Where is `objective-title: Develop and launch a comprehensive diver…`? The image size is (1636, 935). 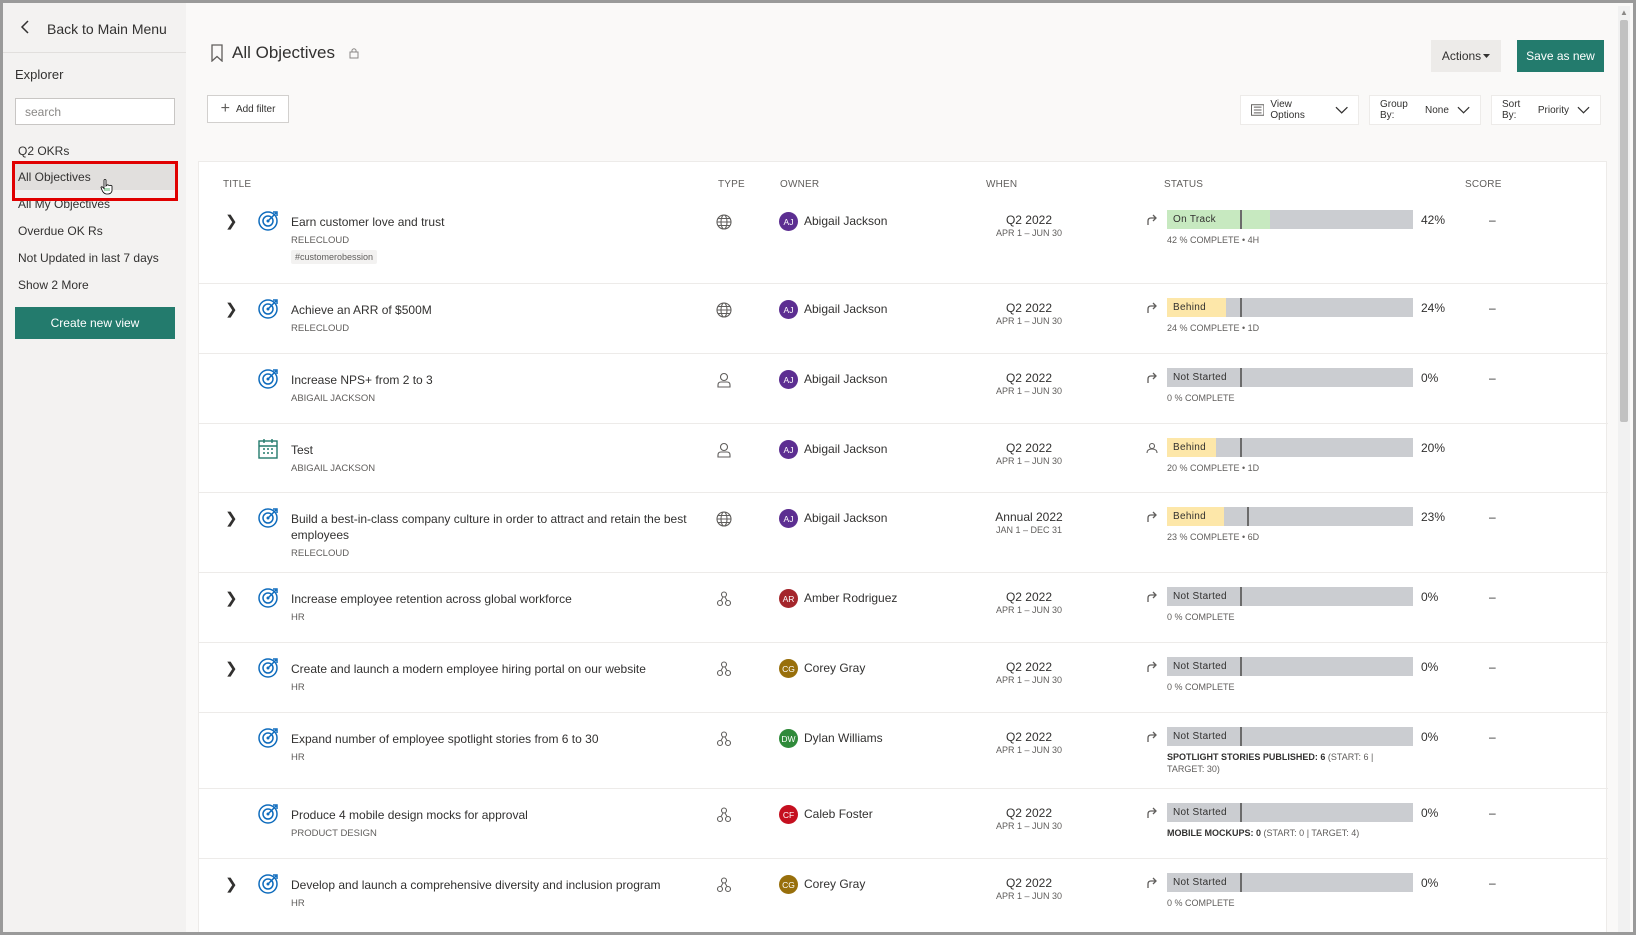 objective-title: Develop and launch a comprehensive diver… is located at coordinates (476, 885).